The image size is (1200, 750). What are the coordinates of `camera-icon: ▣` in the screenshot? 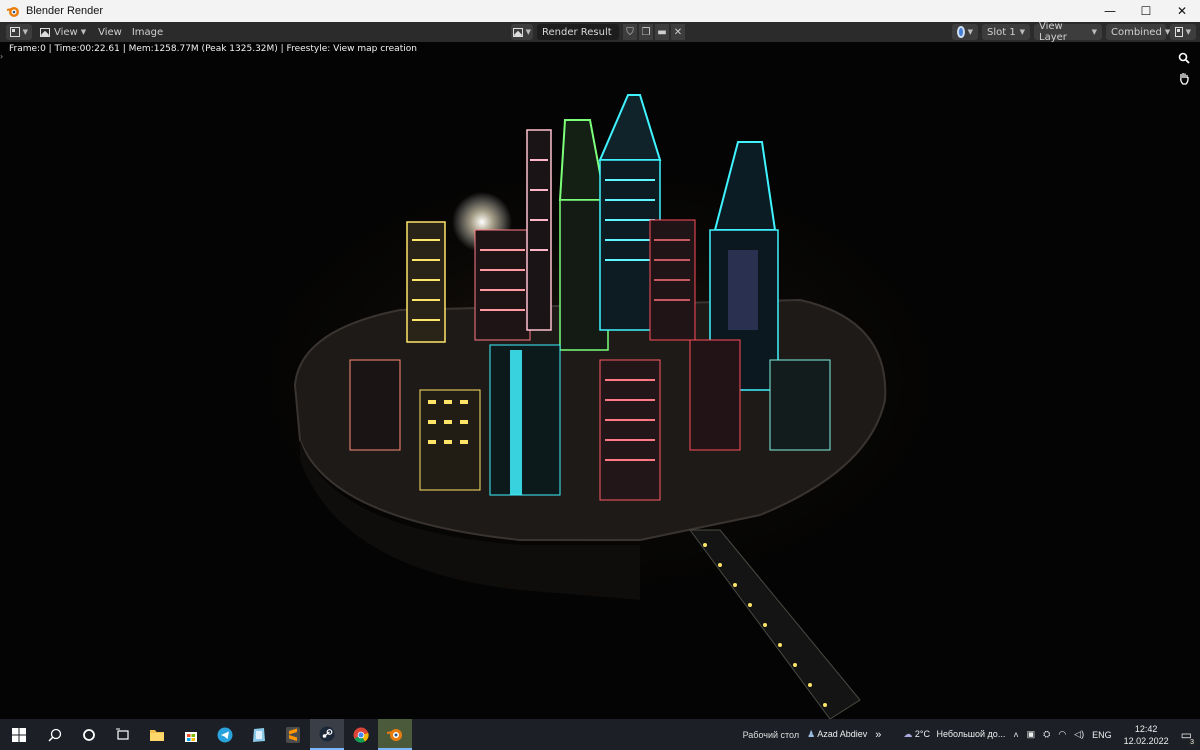 It's located at (1031, 734).